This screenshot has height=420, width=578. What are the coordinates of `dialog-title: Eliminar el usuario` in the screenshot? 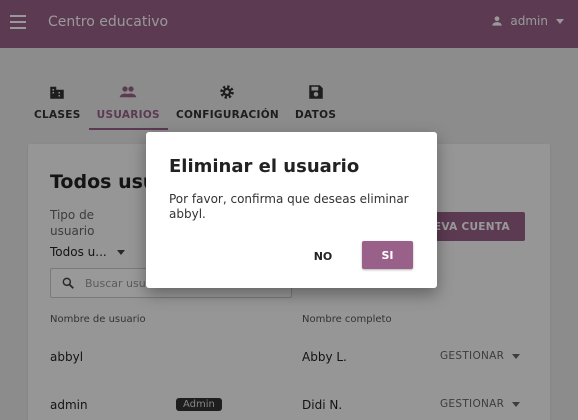 It's located at (264, 166).